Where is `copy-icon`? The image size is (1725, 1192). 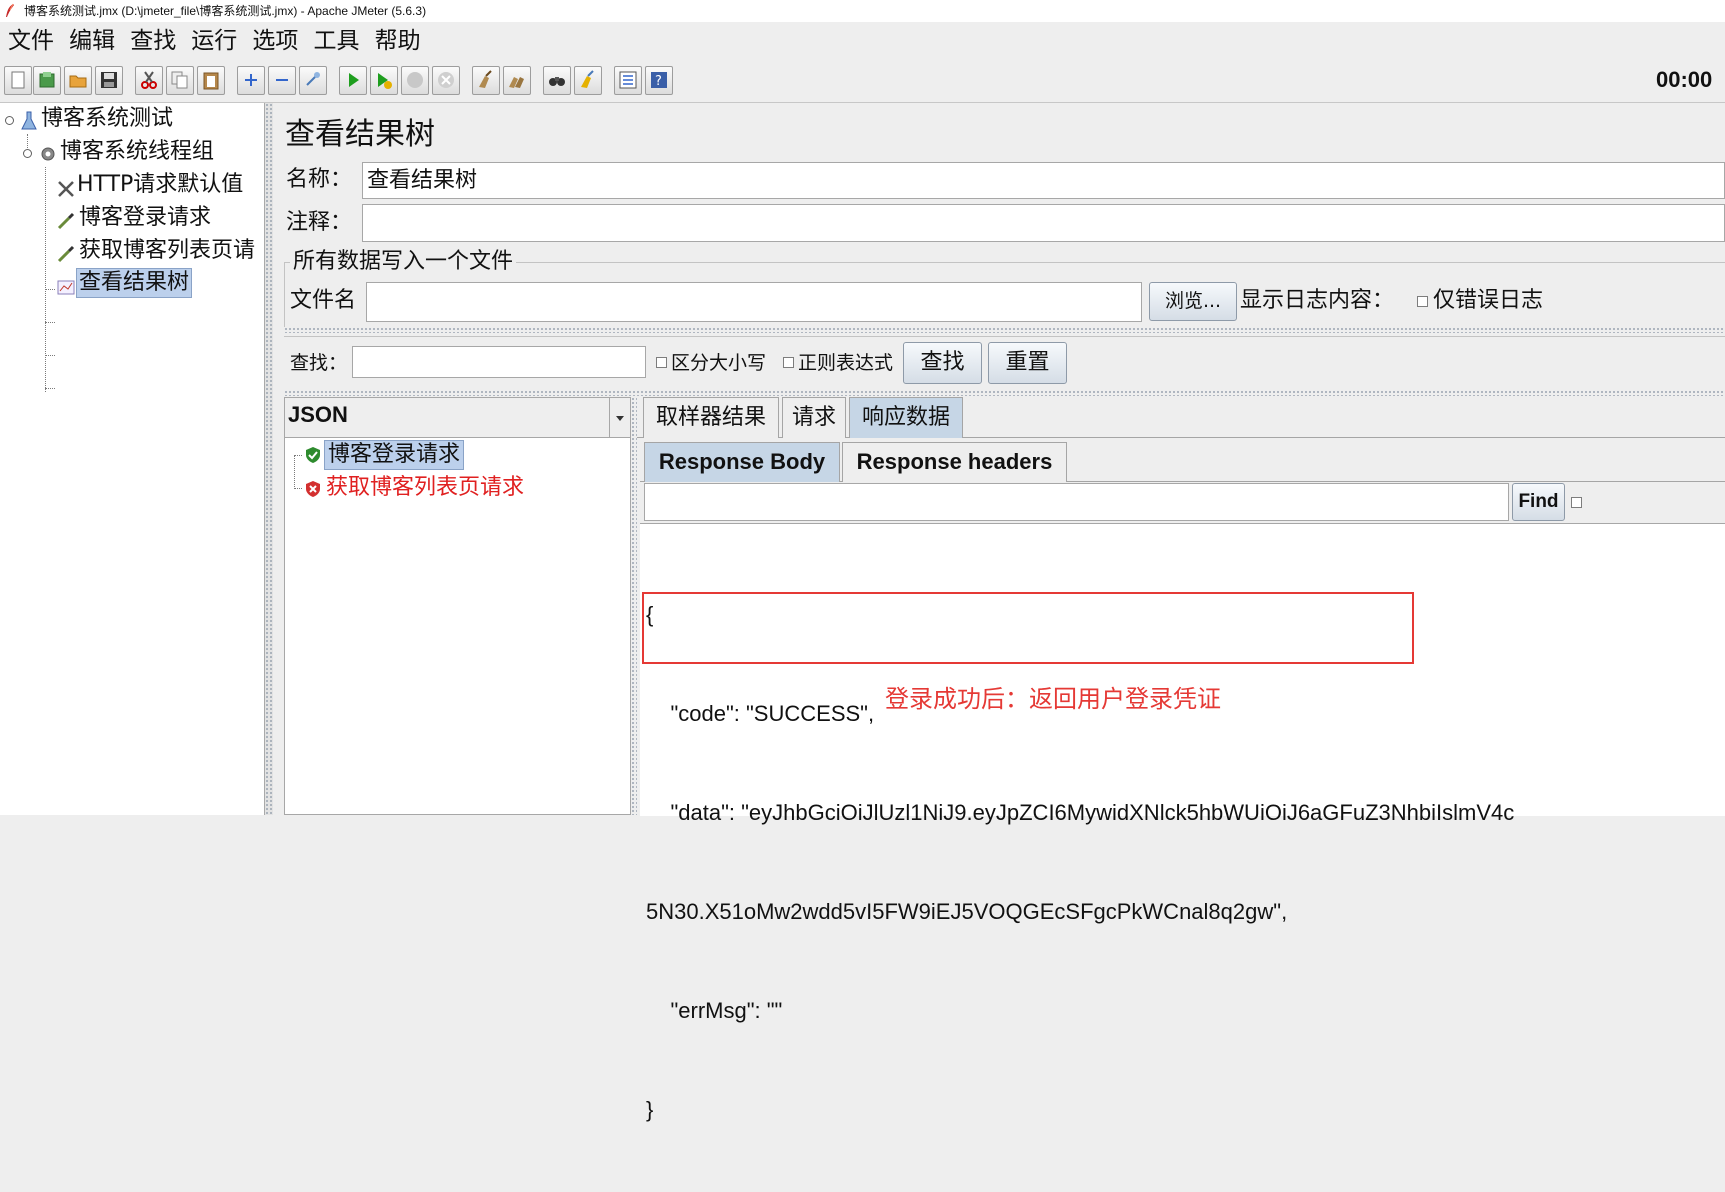 copy-icon is located at coordinates (179, 80).